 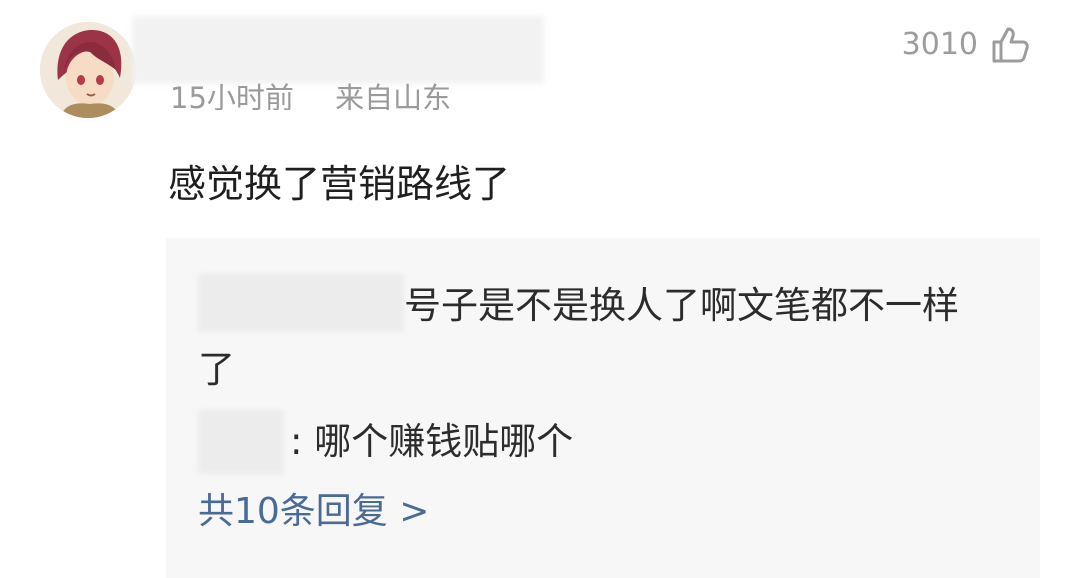 What do you see at coordinates (338, 50) in the screenshot?
I see `username-redacted` at bounding box center [338, 50].